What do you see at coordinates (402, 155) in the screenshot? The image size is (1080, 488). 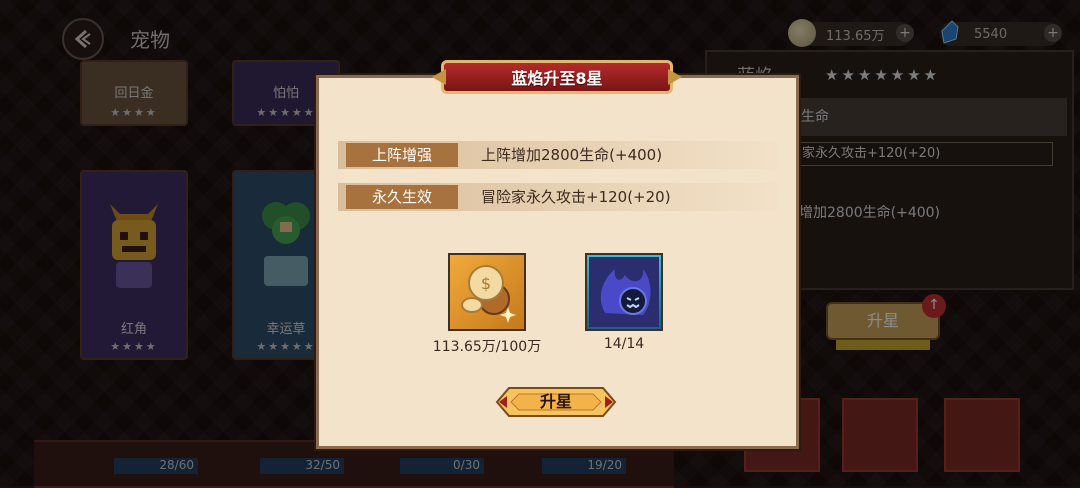 I see `effect-tag: 上阵增强` at bounding box center [402, 155].